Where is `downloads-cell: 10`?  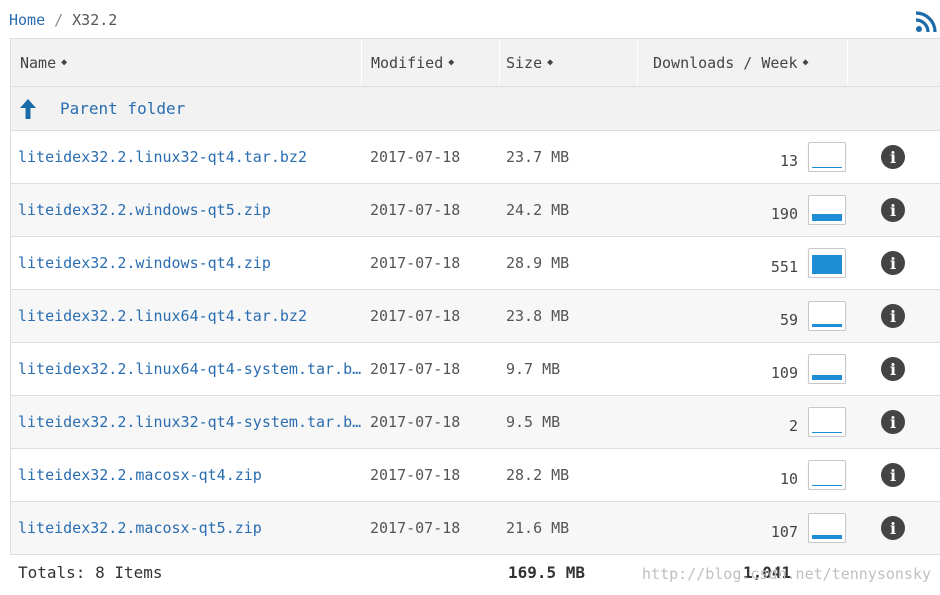
downloads-cell: 10 is located at coordinates (743, 475).